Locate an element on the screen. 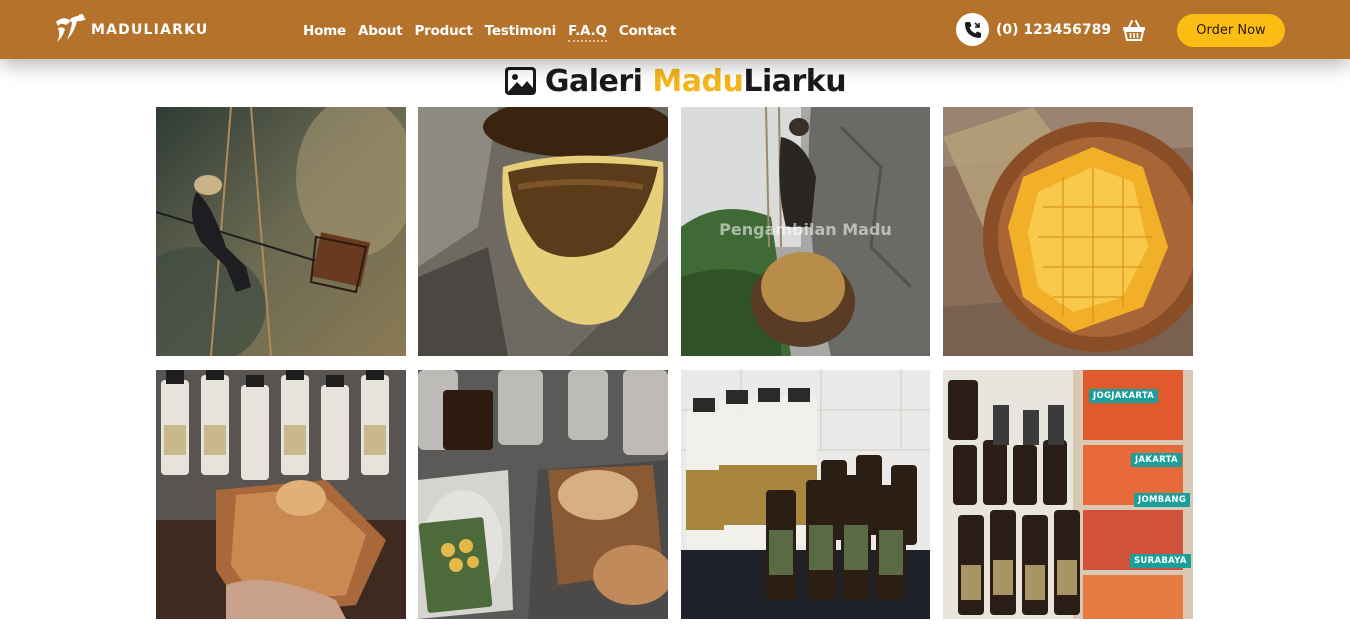 The height and width of the screenshot is (629, 1350). nav-home: Home is located at coordinates (324, 32).